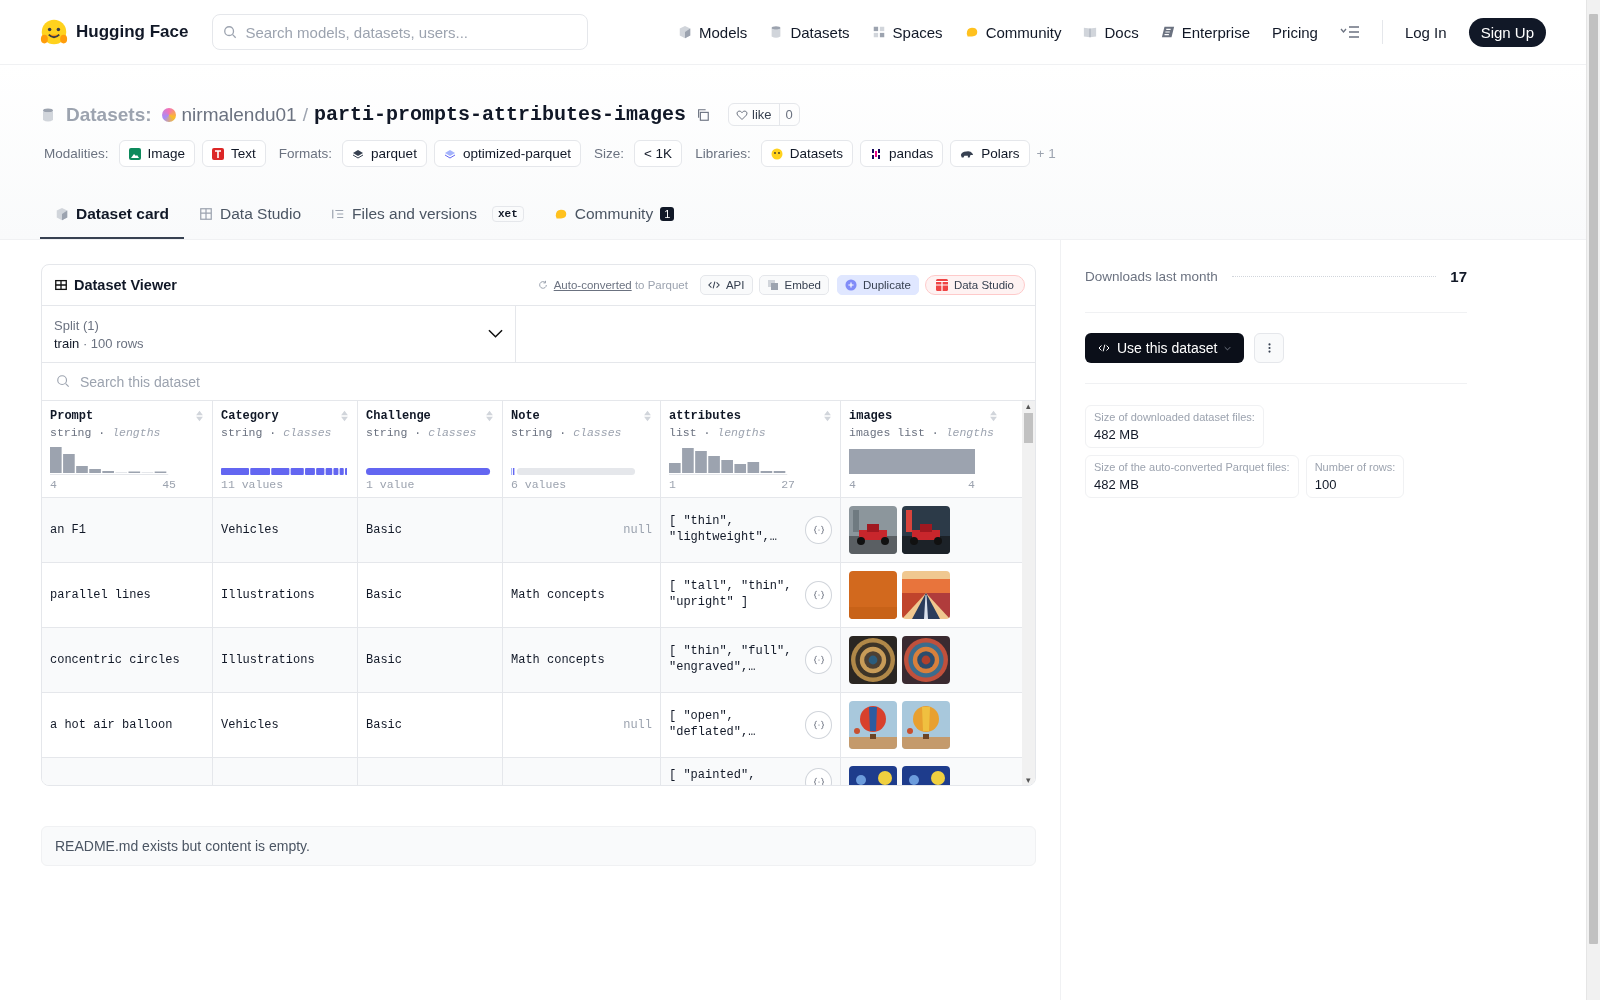 This screenshot has height=1000, width=1600. I want to click on table-cell-text: [ "tall", "thin", "upright" ], so click(731, 595).